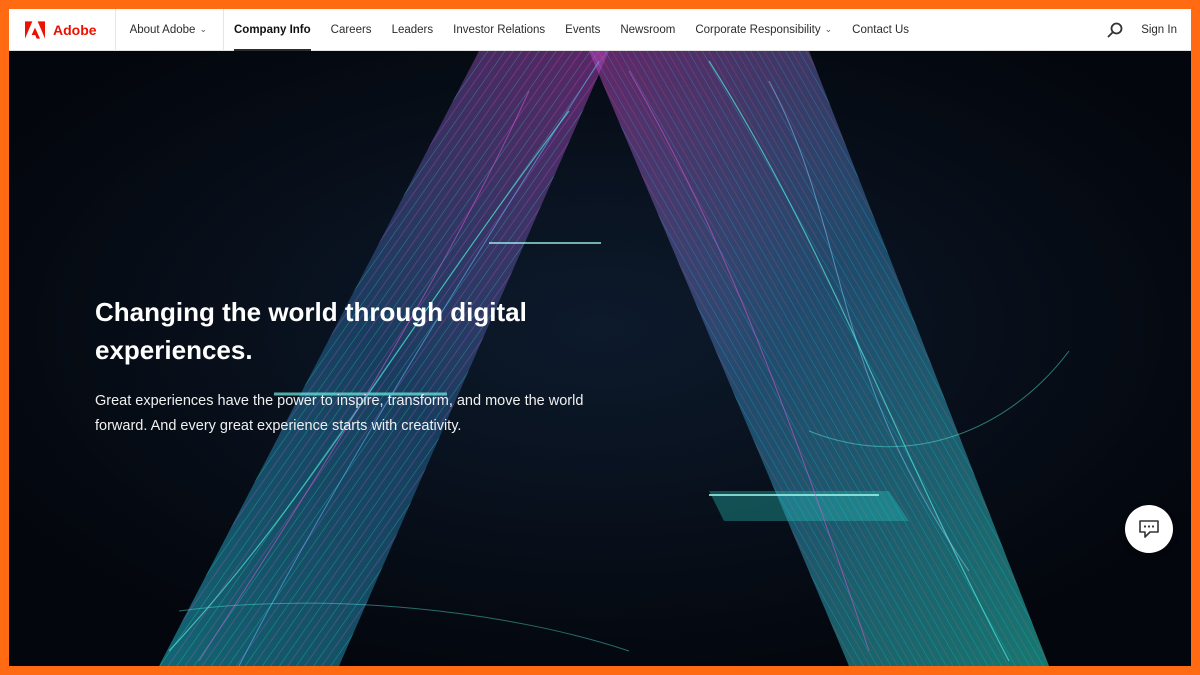 The image size is (1200, 675). I want to click on nav-events: Events, so click(582, 30).